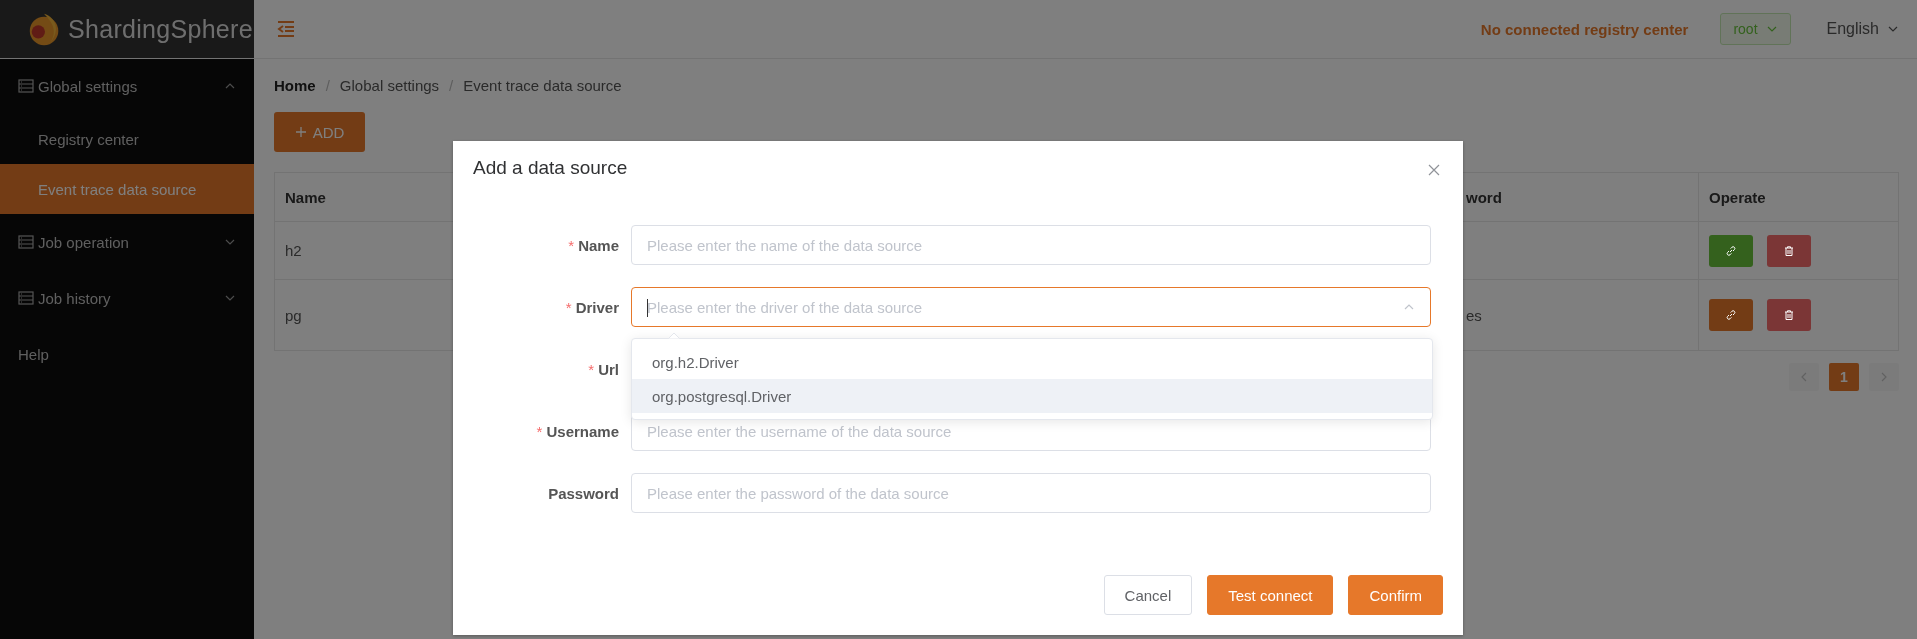  What do you see at coordinates (127, 354) in the screenshot?
I see `menu-item: Help` at bounding box center [127, 354].